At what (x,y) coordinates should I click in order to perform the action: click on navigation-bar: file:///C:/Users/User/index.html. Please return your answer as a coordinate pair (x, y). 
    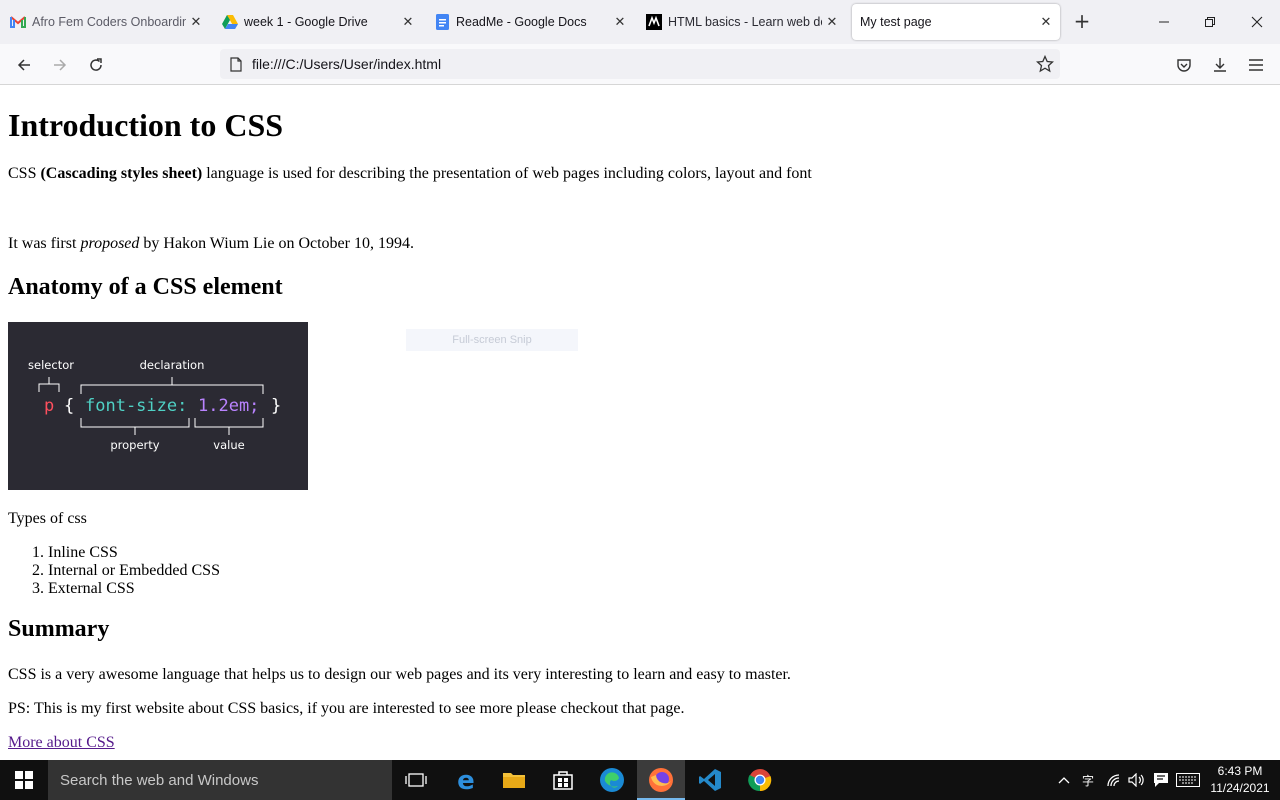
    Looking at the image, I should click on (640, 64).